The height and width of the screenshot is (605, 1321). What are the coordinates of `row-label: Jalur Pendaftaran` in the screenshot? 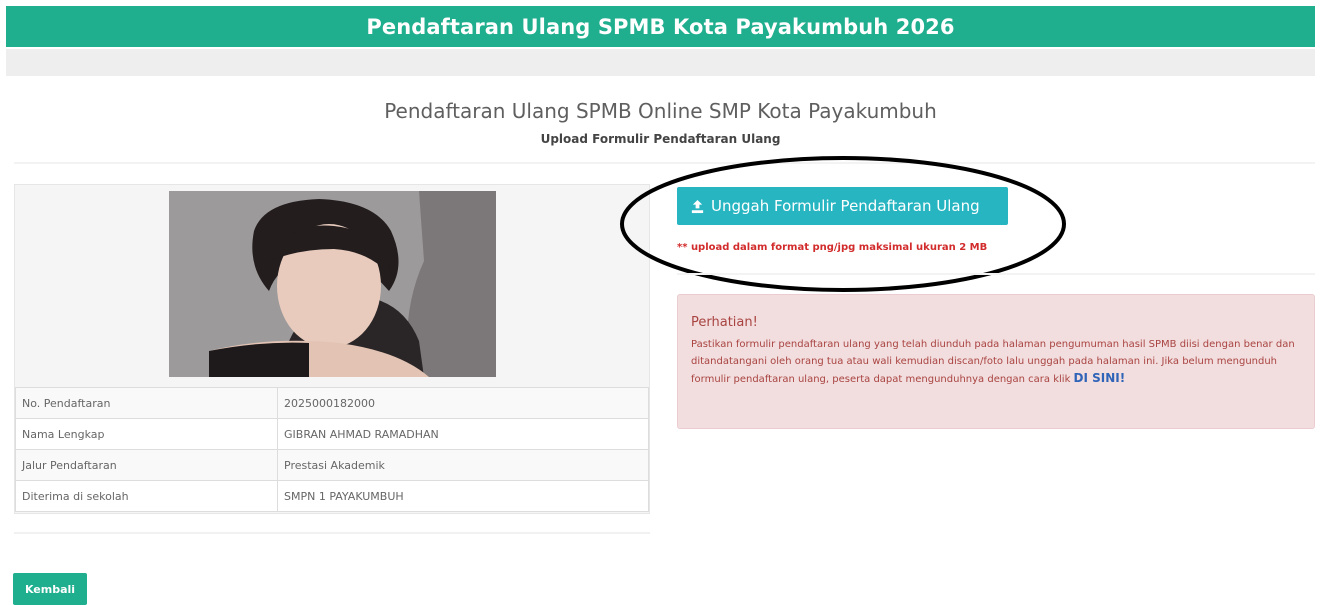 It's located at (146, 465).